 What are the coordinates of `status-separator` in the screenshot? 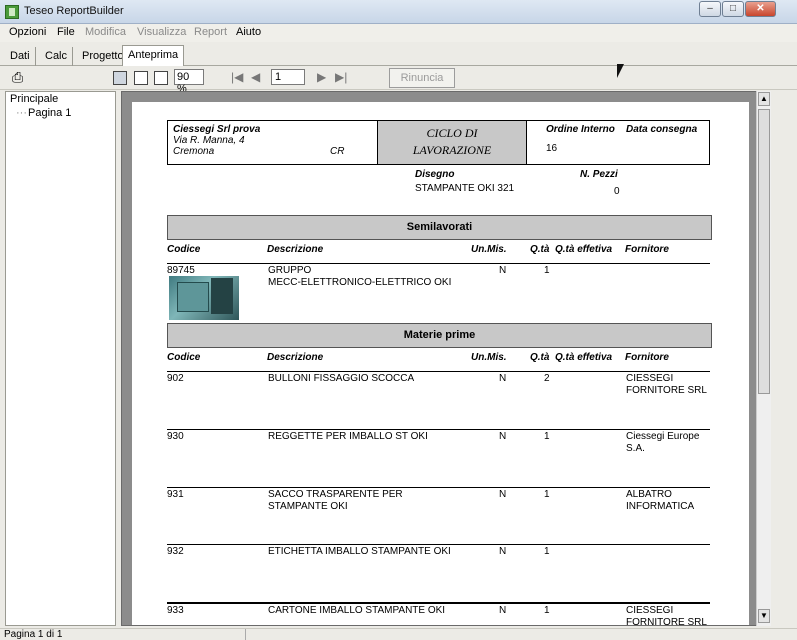 It's located at (245, 634).